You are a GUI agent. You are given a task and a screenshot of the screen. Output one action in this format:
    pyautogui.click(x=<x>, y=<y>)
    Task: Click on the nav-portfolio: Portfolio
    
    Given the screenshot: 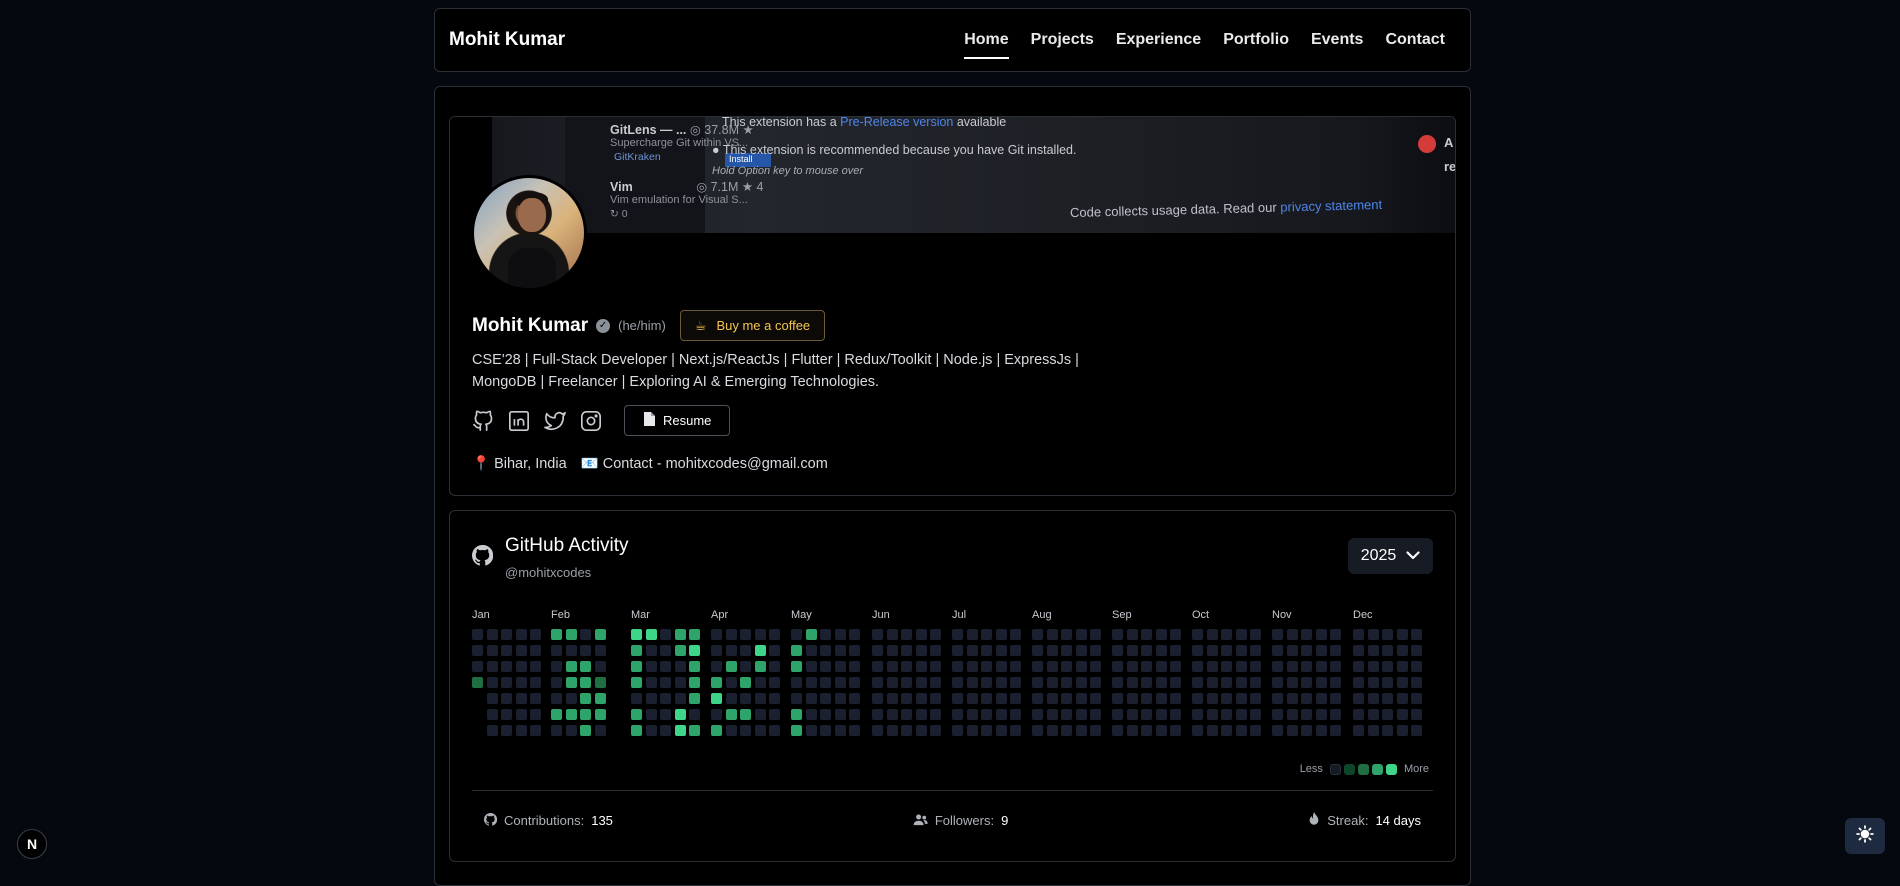 What is the action you would take?
    pyautogui.click(x=1256, y=40)
    